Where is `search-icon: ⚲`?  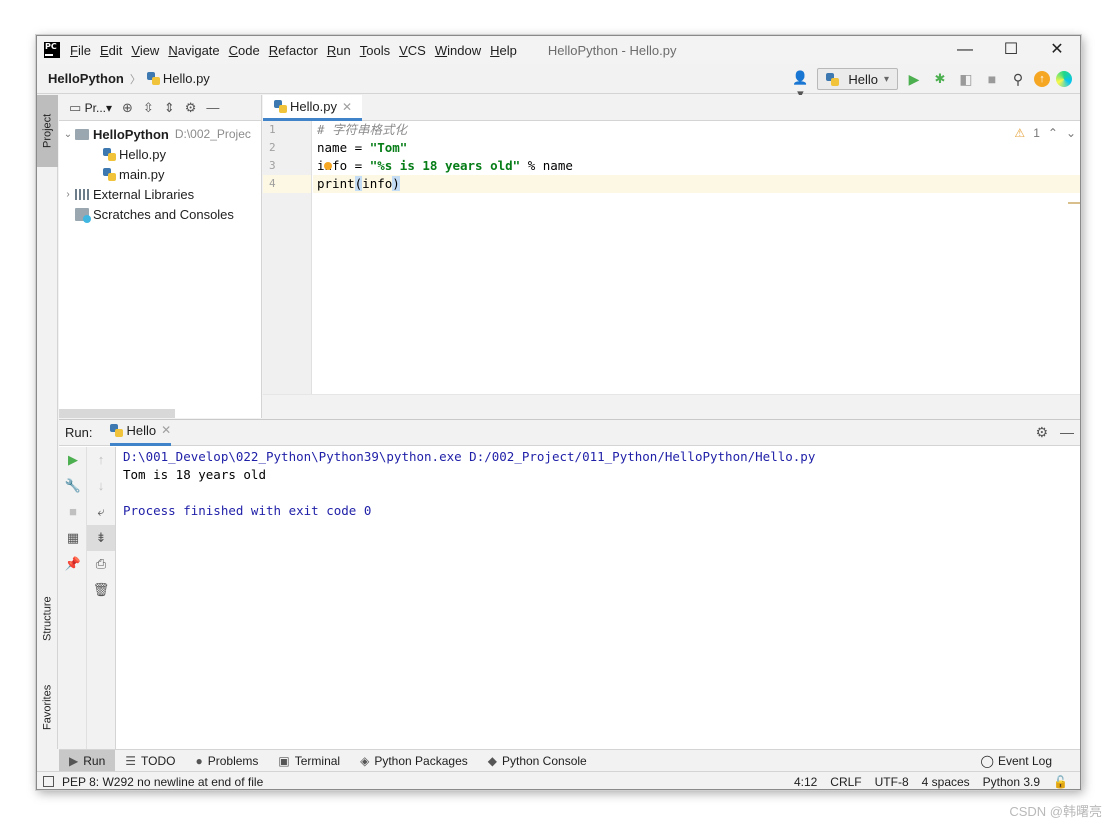
search-icon: ⚲ is located at coordinates (1018, 79).